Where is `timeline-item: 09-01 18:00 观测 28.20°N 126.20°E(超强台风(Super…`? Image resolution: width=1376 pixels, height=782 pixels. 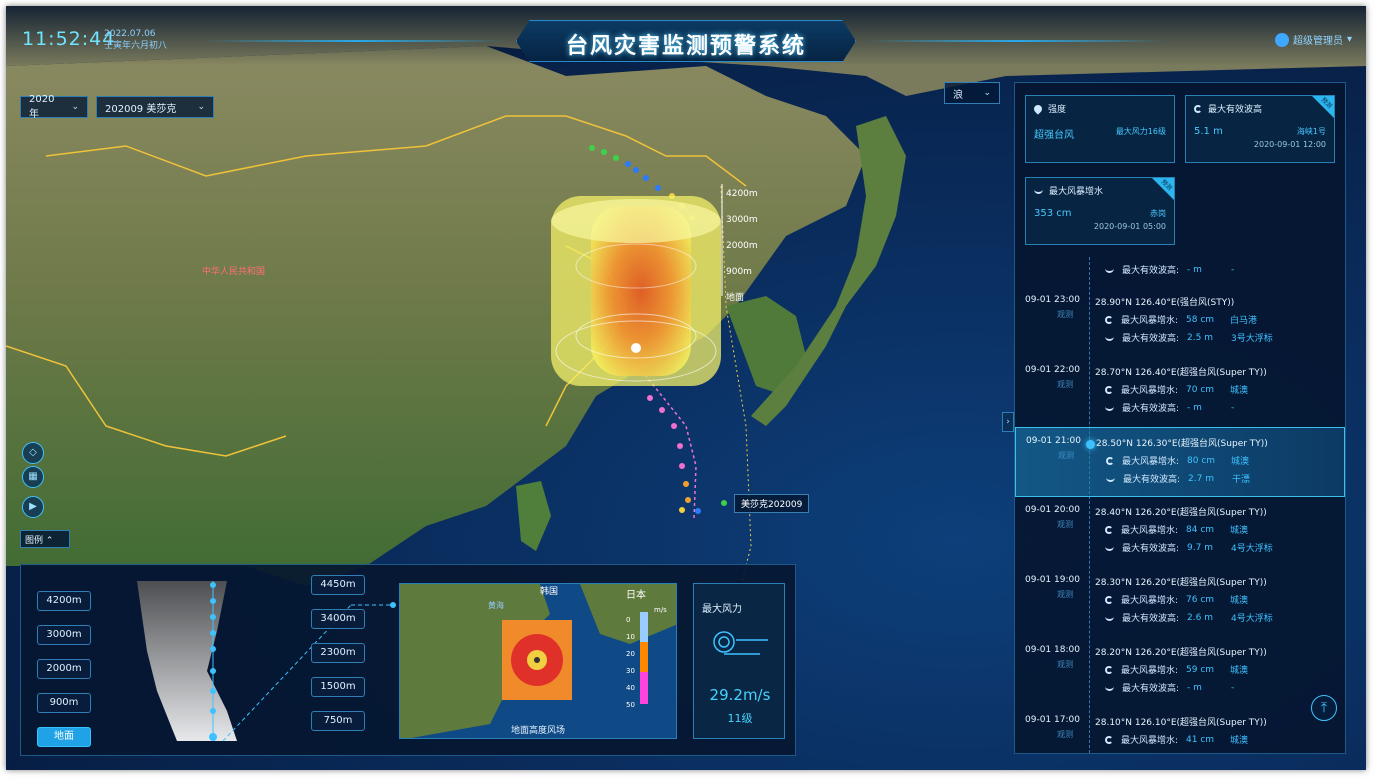 timeline-item: 09-01 18:00 观测 28.20°N 126.20°E(超强台风(Super… is located at coordinates (1180, 672).